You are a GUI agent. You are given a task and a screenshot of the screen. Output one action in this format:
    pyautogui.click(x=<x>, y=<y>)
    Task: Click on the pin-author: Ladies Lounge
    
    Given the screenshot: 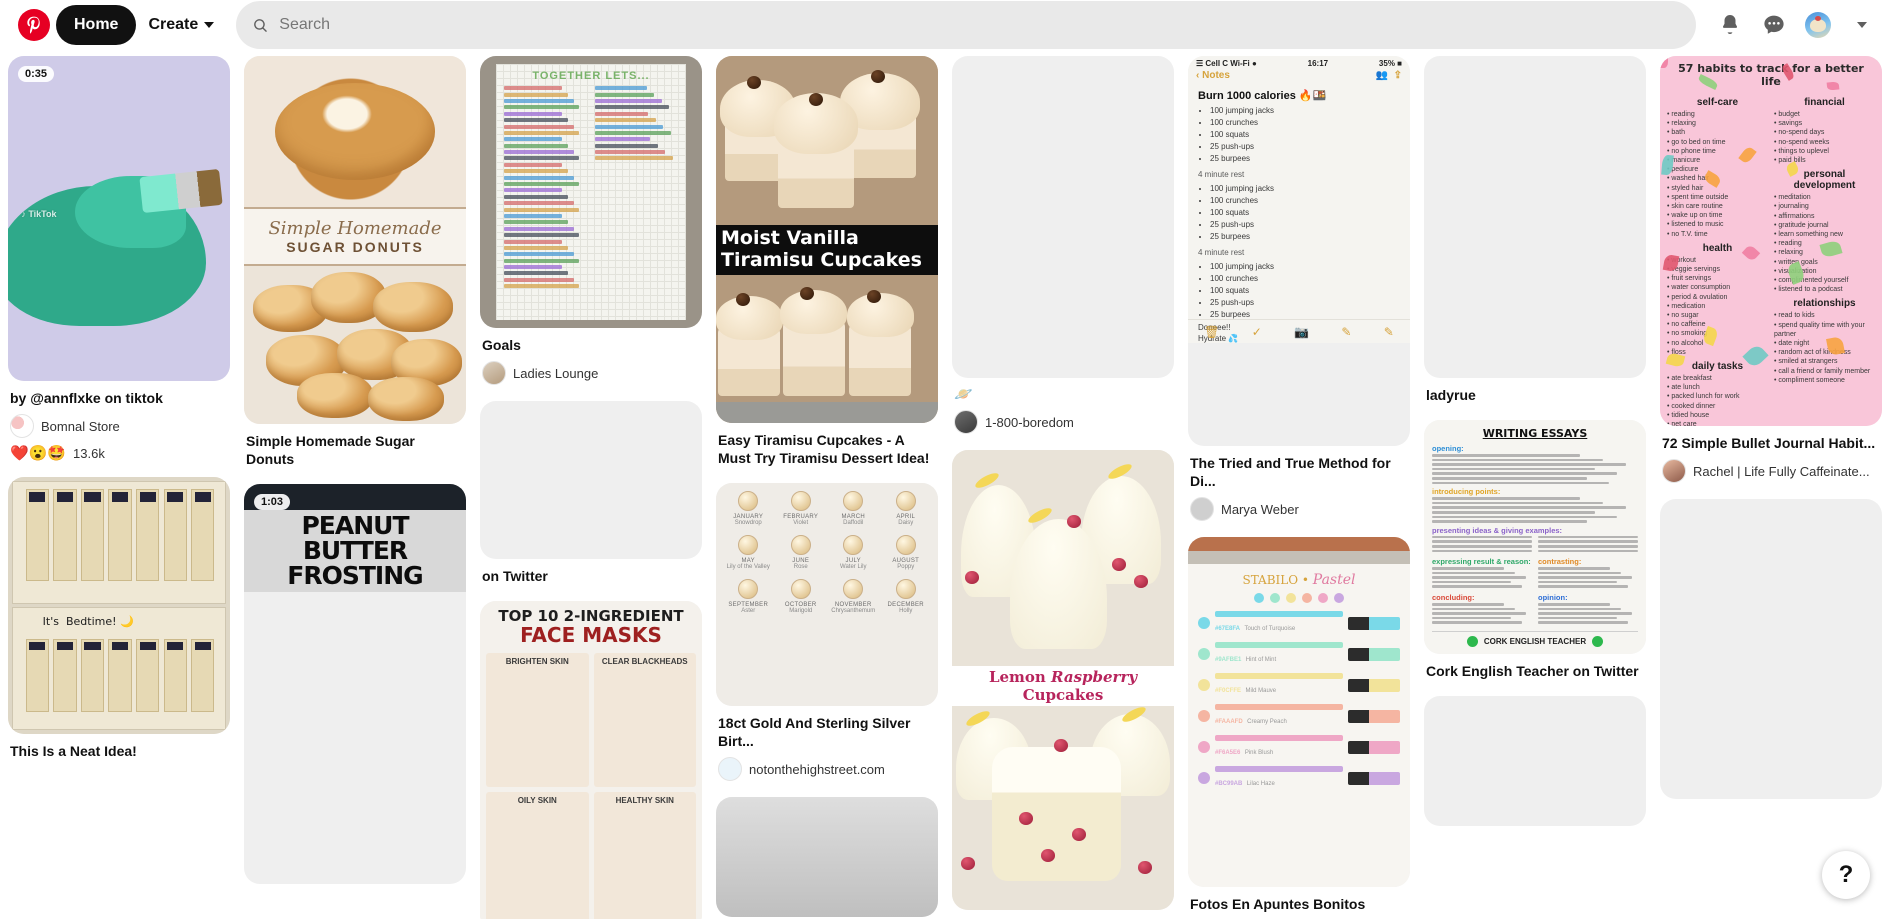 What is the action you would take?
    pyautogui.click(x=591, y=373)
    